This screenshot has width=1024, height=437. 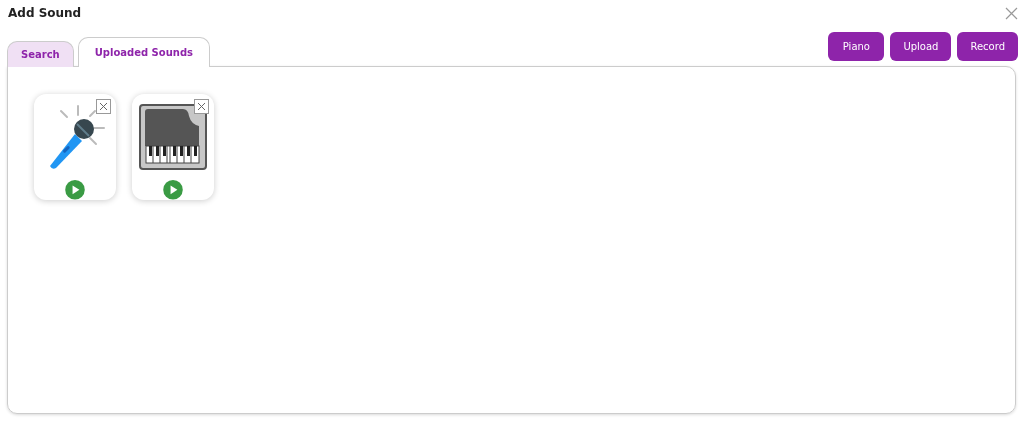 What do you see at coordinates (40, 54) in the screenshot?
I see `tab: Search` at bounding box center [40, 54].